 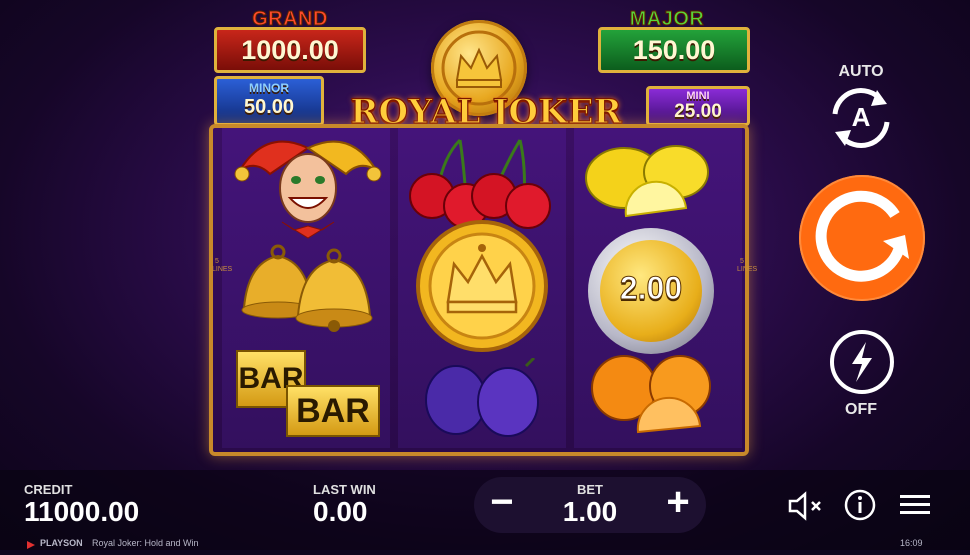 I want to click on crown-coin-symbol-icon, so click(x=482, y=288).